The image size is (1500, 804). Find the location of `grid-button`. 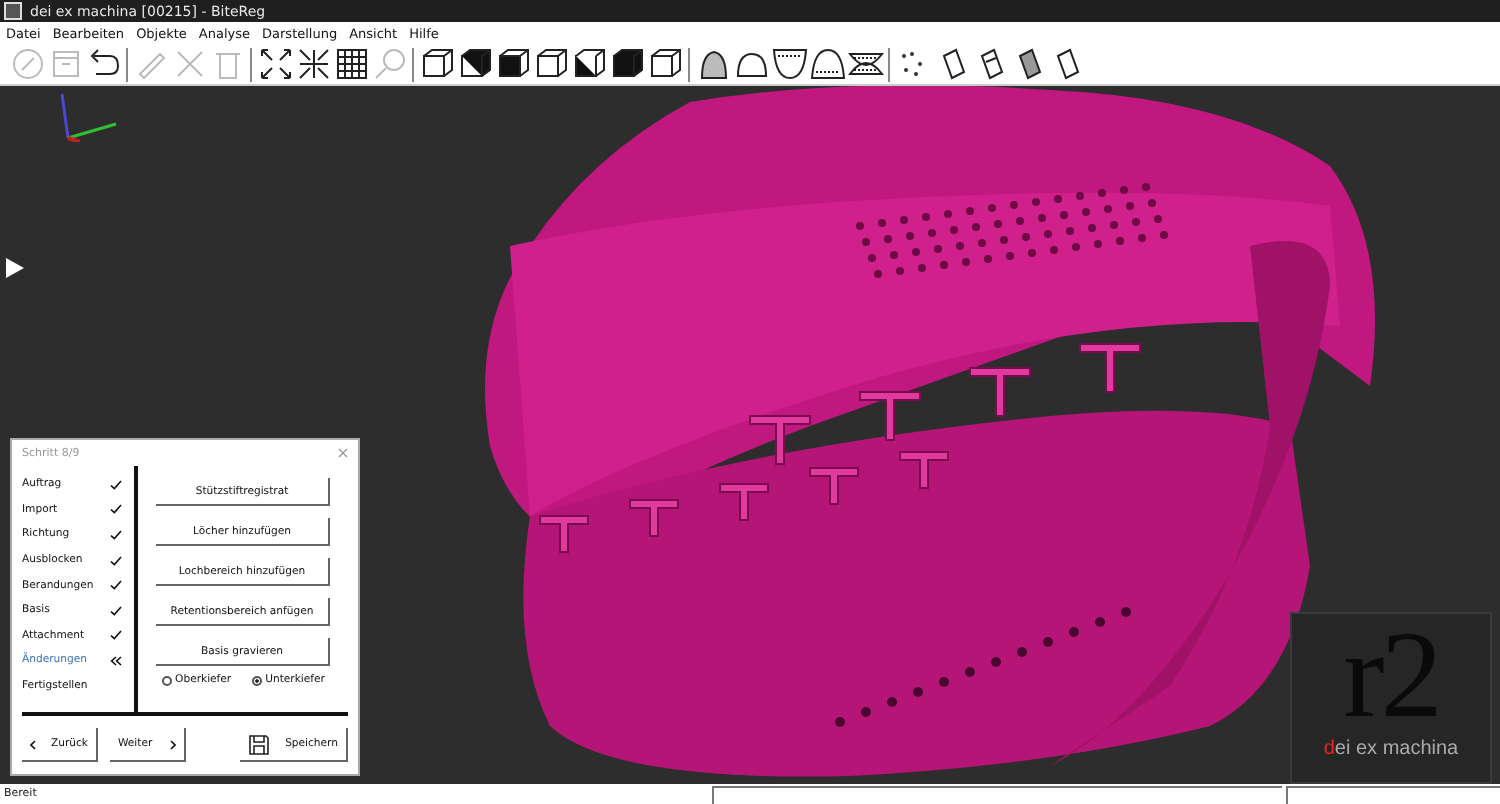

grid-button is located at coordinates (351, 64).